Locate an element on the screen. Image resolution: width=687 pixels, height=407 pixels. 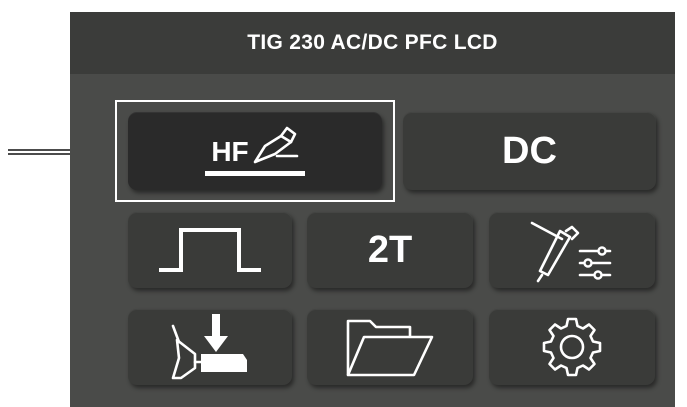
settings-button is located at coordinates (572, 347).